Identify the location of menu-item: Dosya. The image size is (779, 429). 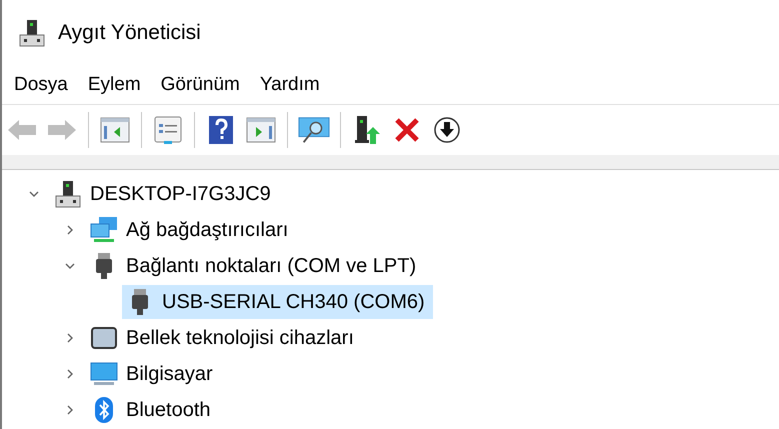
(41, 85).